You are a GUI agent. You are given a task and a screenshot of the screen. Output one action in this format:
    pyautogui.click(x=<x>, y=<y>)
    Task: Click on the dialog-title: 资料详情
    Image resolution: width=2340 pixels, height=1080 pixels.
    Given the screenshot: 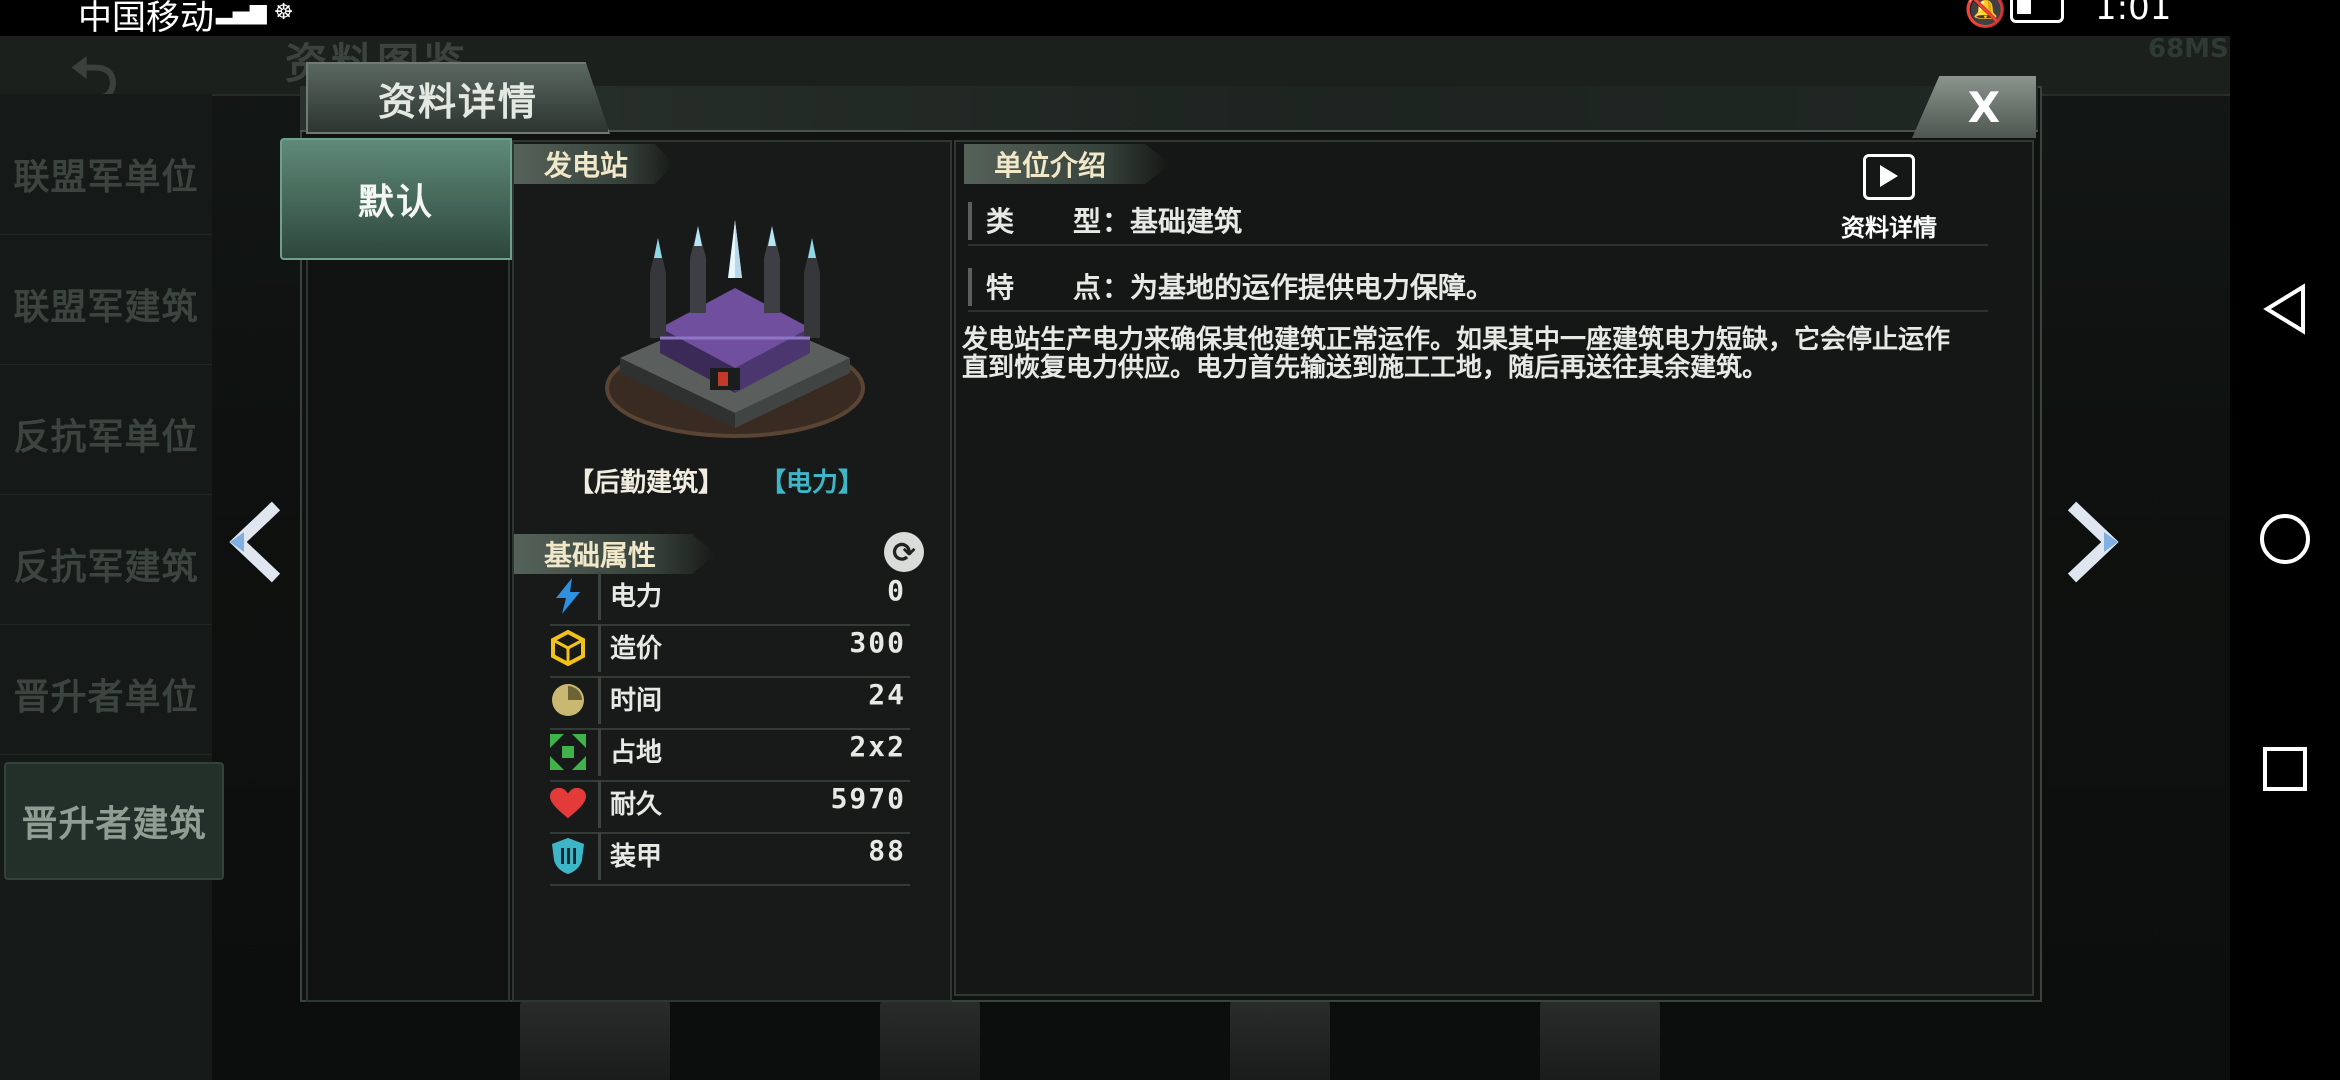 What is the action you would take?
    pyautogui.click(x=458, y=98)
    